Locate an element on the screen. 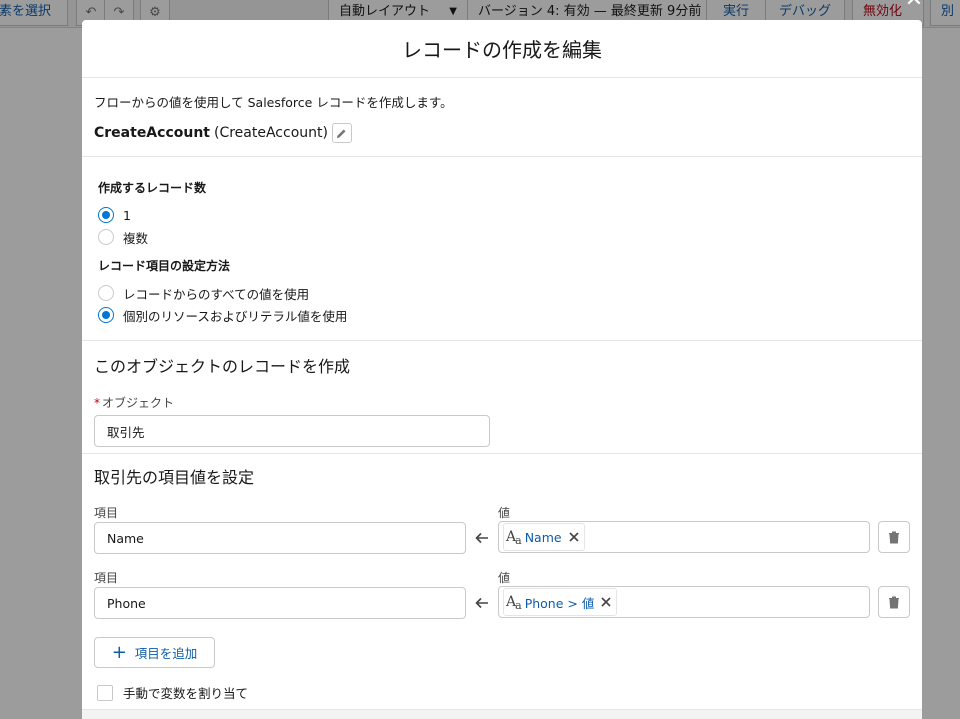 This screenshot has width=960, height=719. radio-label: レコードからのすべての値を使用 is located at coordinates (216, 294).